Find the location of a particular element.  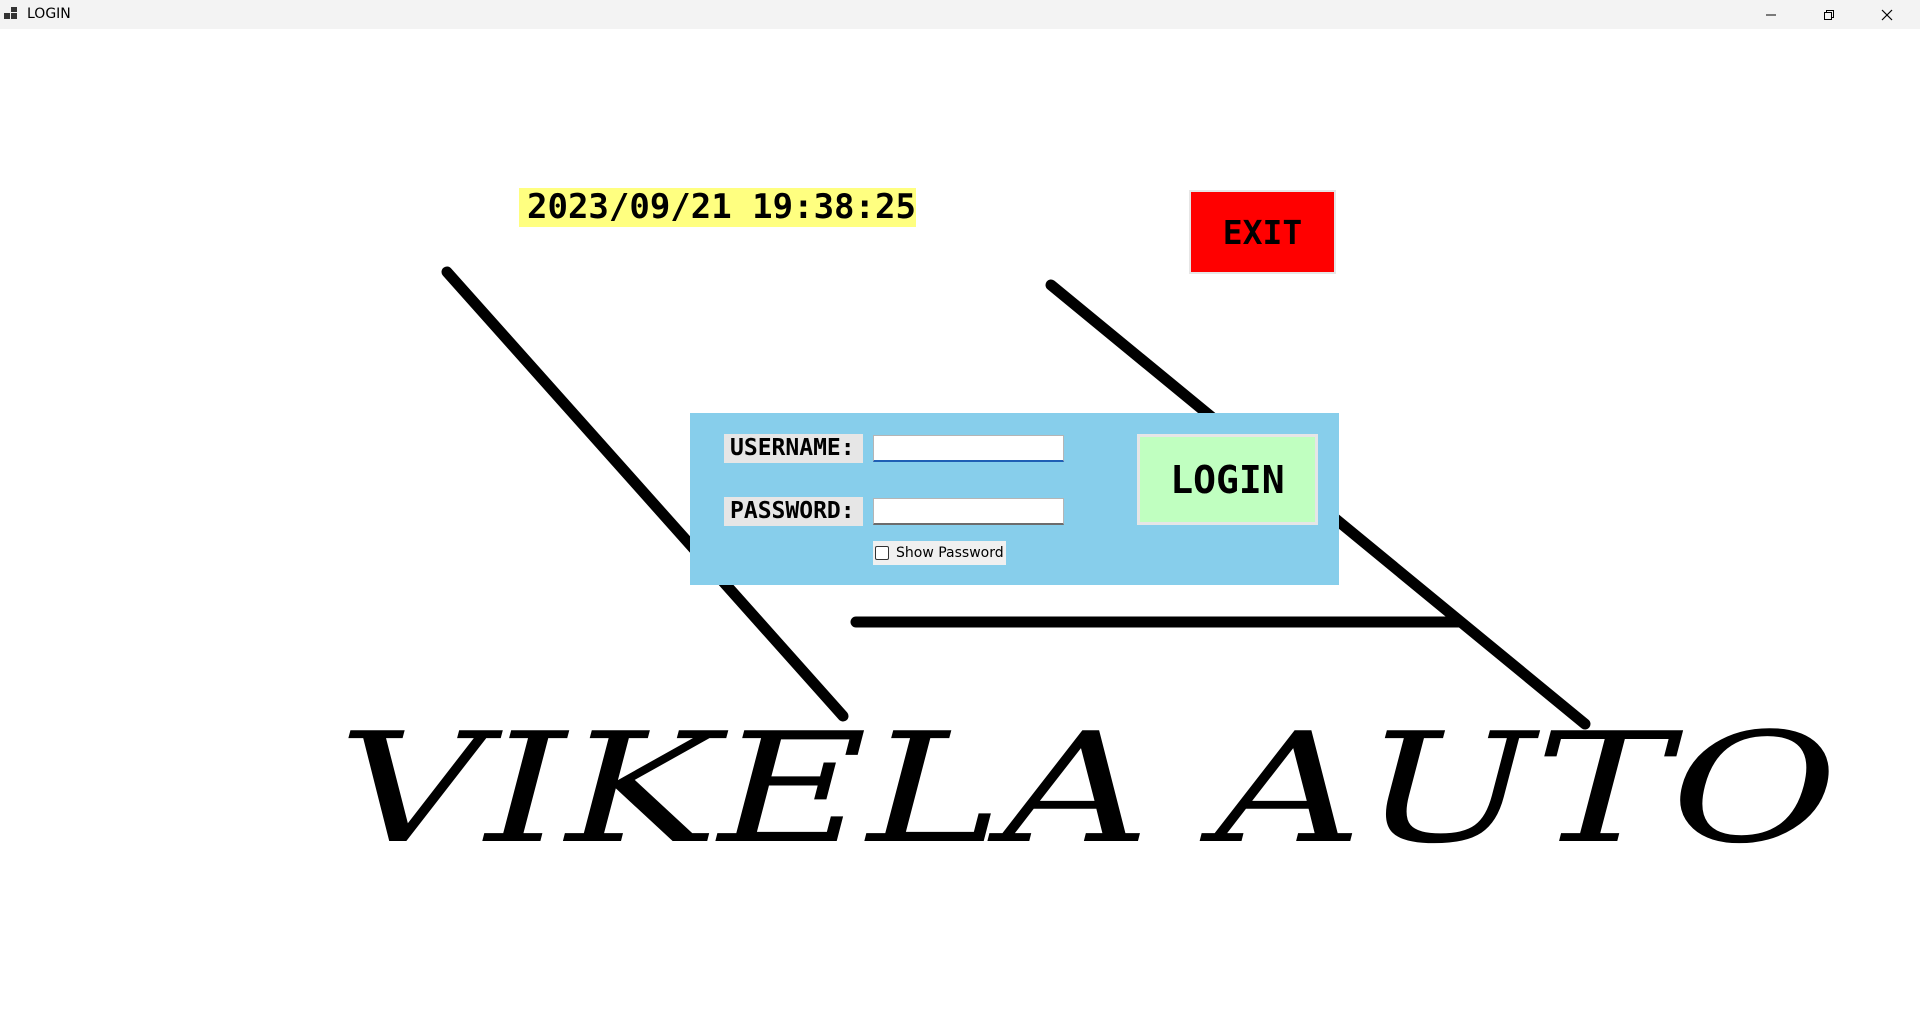

password-input is located at coordinates (968, 511).